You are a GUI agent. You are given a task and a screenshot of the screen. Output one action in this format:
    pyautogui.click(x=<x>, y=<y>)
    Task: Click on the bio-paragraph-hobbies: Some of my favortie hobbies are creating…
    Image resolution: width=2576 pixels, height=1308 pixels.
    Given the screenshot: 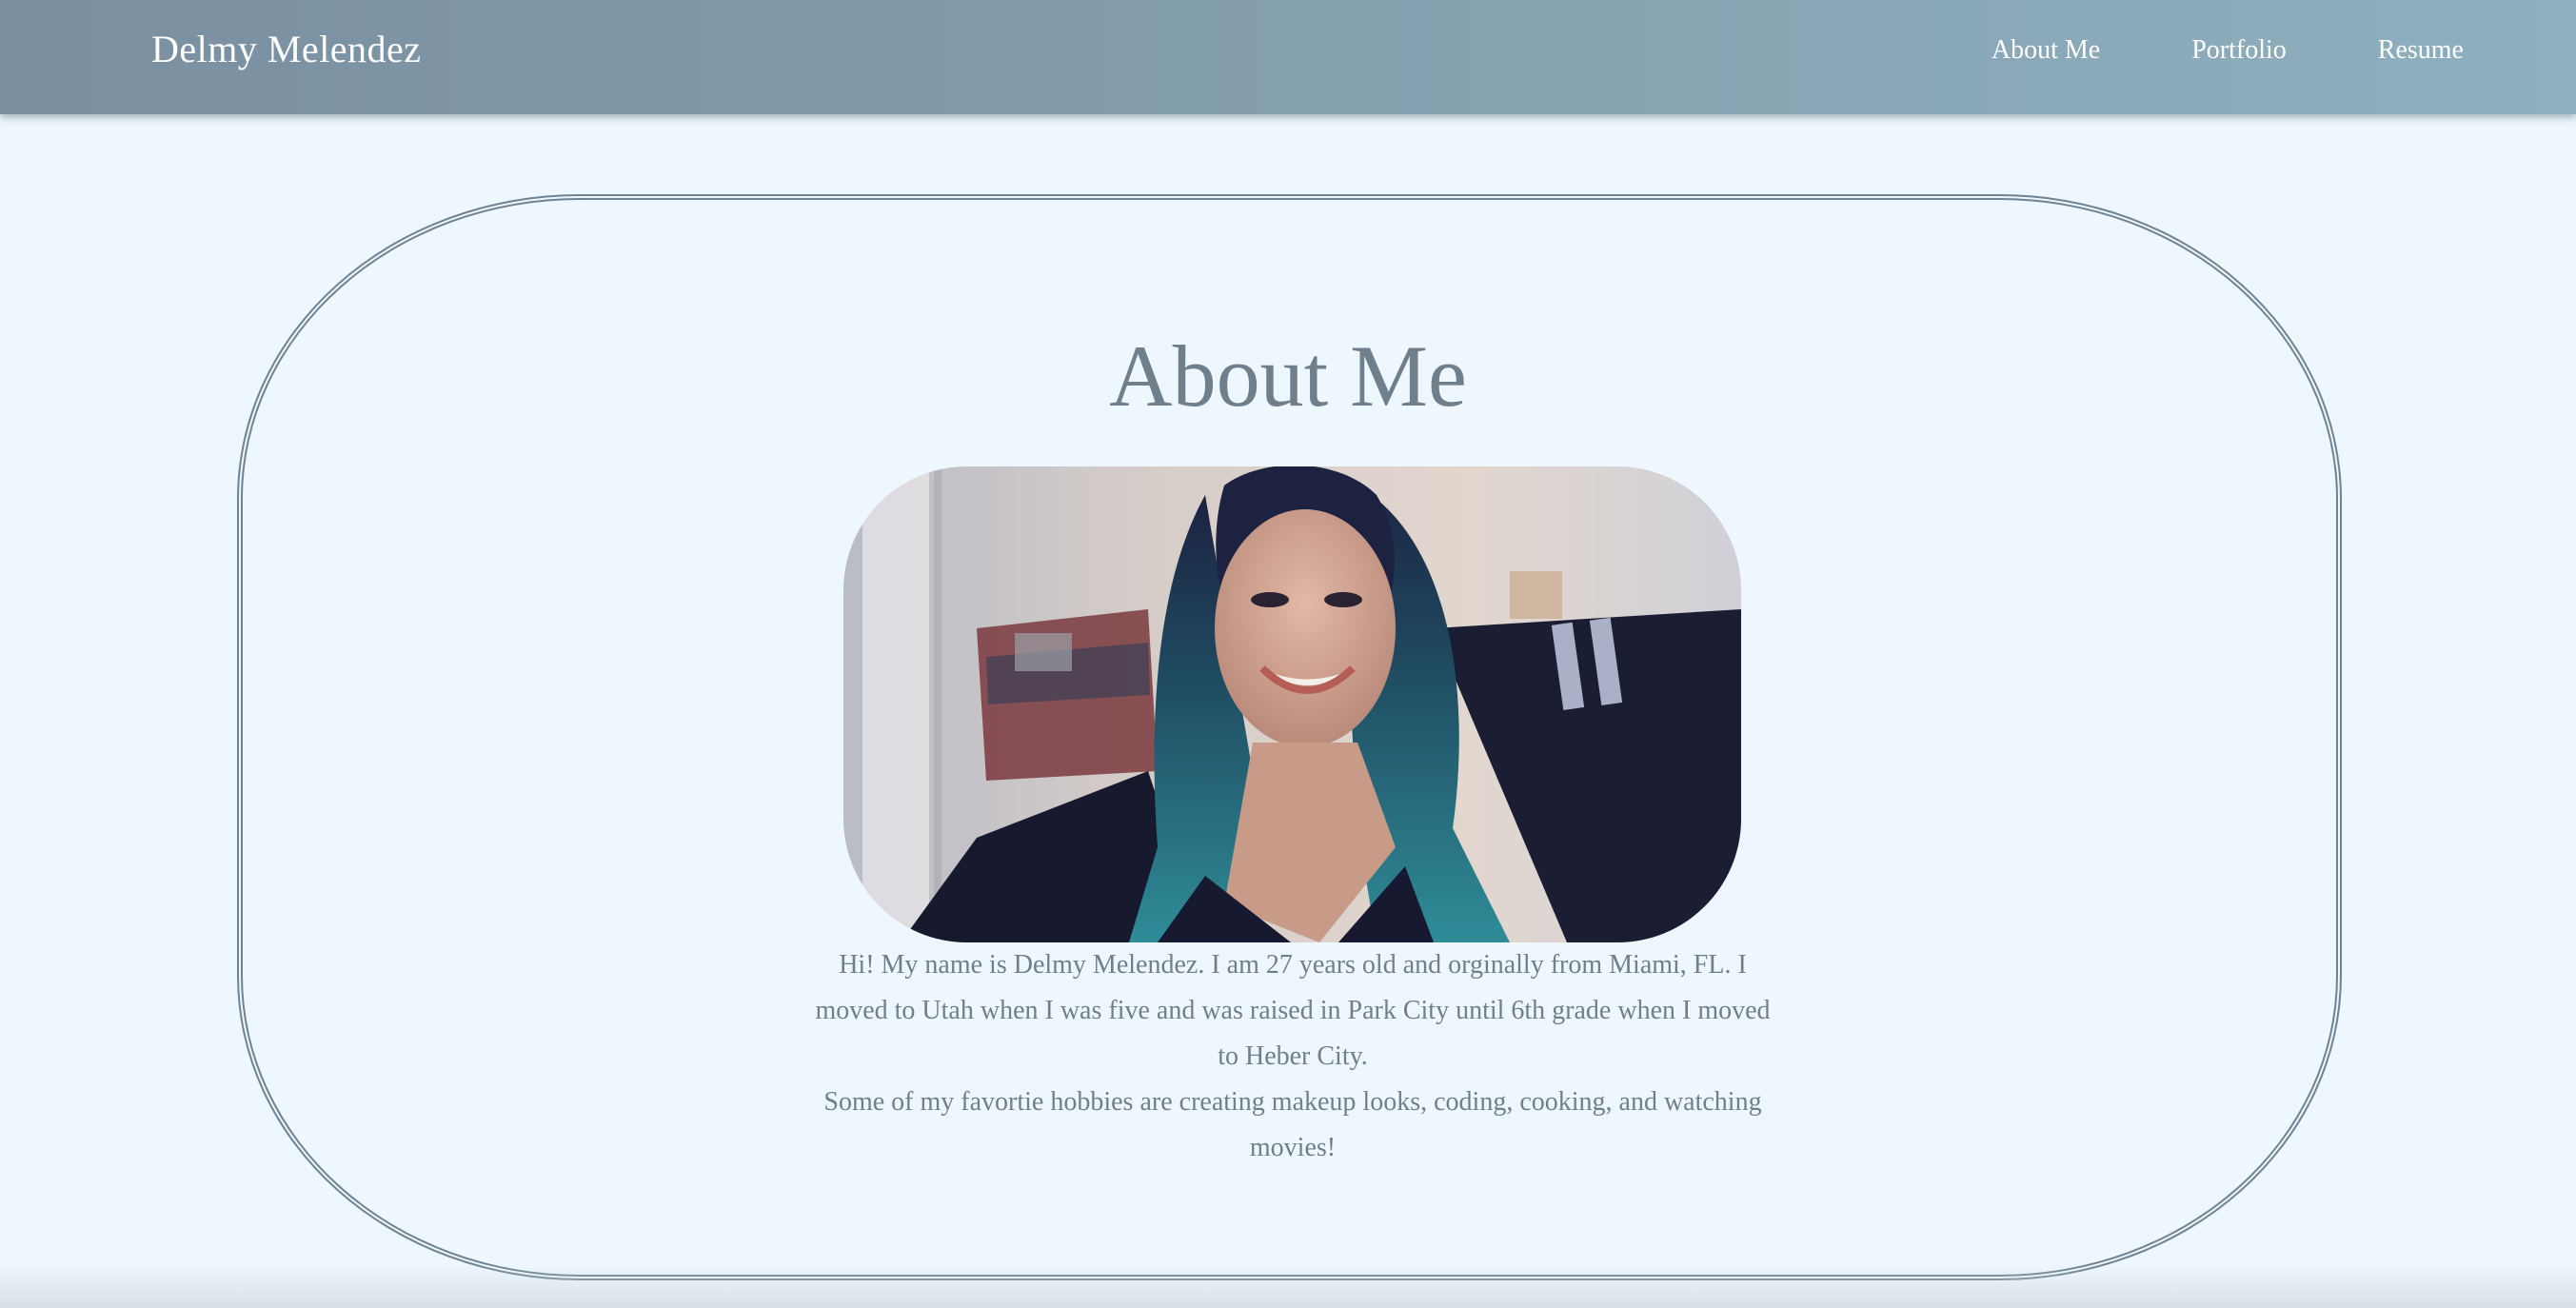 What is the action you would take?
    pyautogui.click(x=1292, y=1125)
    